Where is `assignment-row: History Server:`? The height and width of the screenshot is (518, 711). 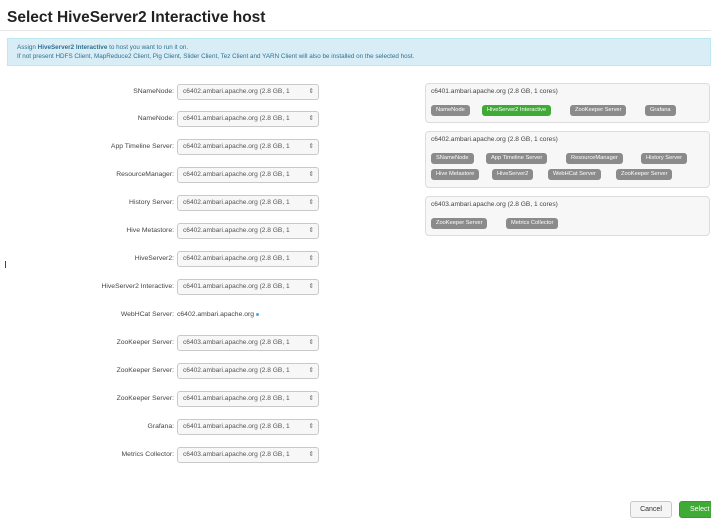 assignment-row: History Server: is located at coordinates (87, 203).